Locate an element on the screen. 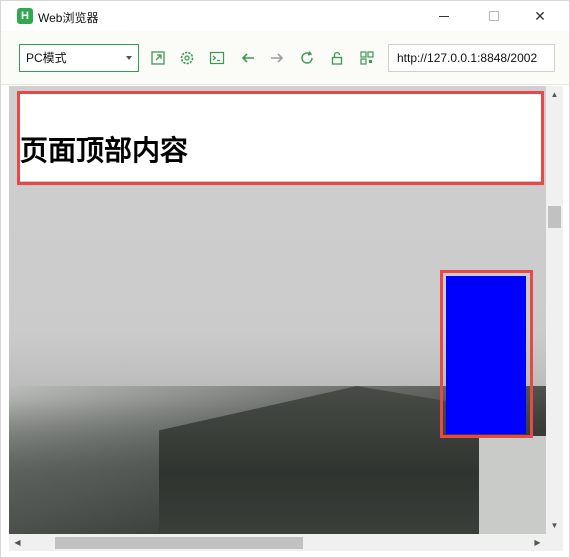  window-title: Web浏览器 is located at coordinates (68, 18).